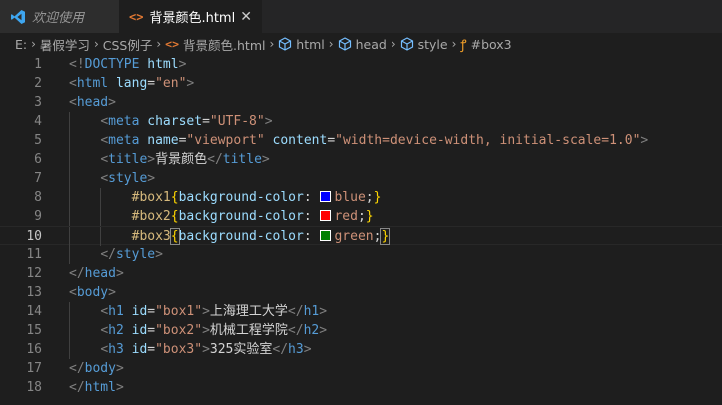 The image size is (722, 405). Describe the element at coordinates (100, 273) in the screenshot. I see `code-token: head` at that location.